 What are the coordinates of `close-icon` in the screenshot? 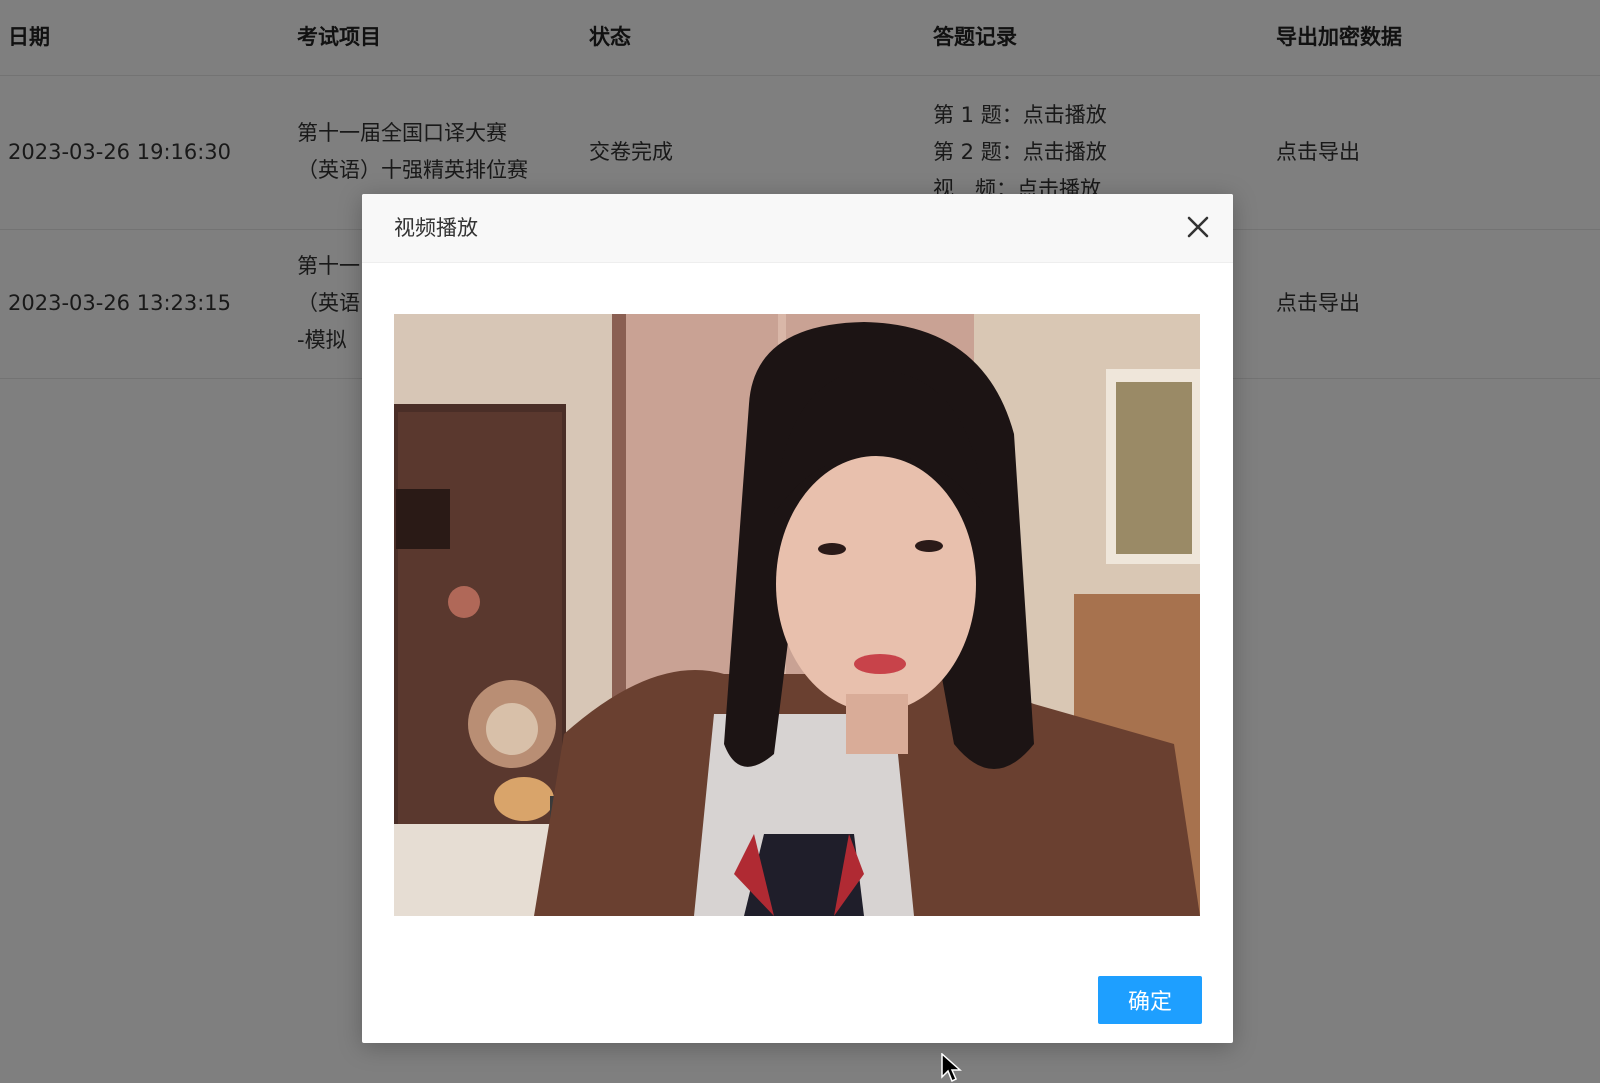 It's located at (1198, 227).